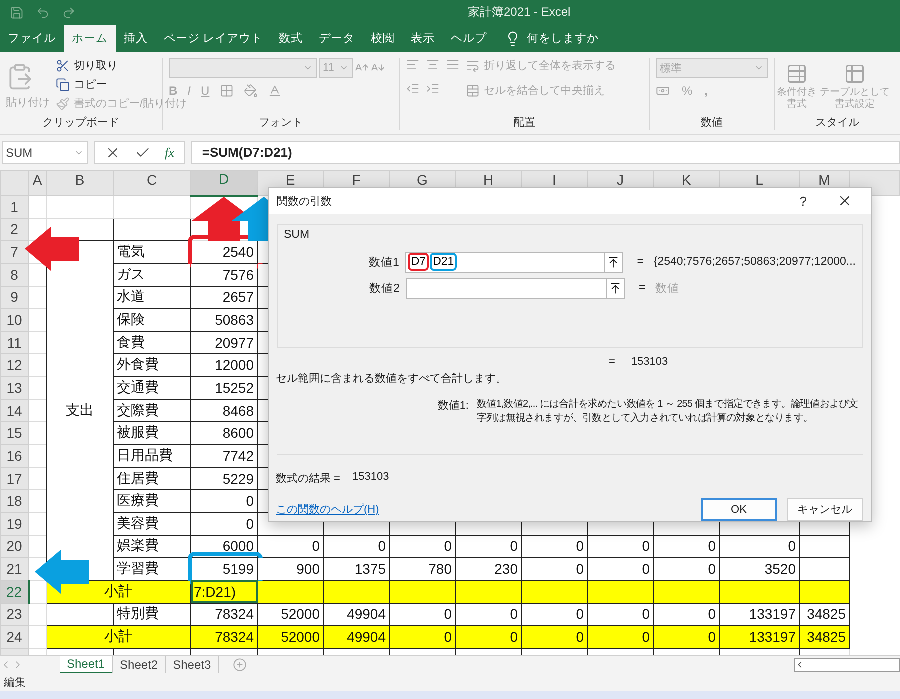 This screenshot has height=699, width=900. What do you see at coordinates (453, 65) in the screenshot?
I see `align-justify-icon` at bounding box center [453, 65].